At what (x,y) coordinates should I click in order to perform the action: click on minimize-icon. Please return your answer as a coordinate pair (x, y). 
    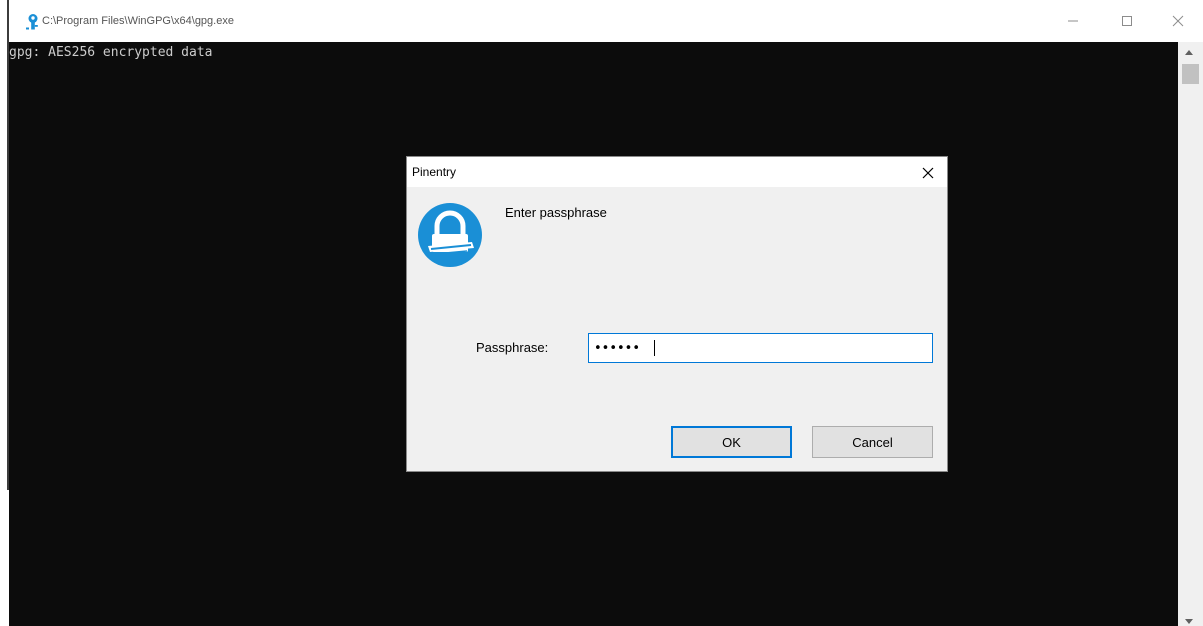
    Looking at the image, I should click on (1073, 21).